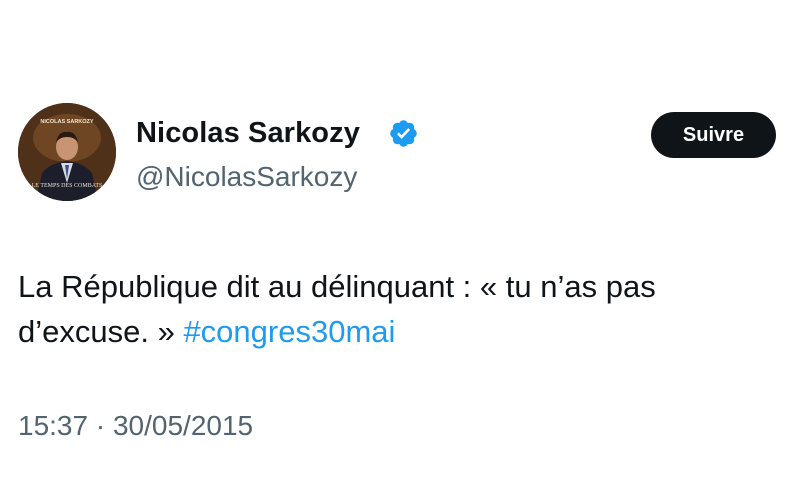 The height and width of the screenshot is (477, 792). Describe the element at coordinates (67, 122) in the screenshot. I see `avatar-top-text: NICOLAS SARKOZY` at that location.